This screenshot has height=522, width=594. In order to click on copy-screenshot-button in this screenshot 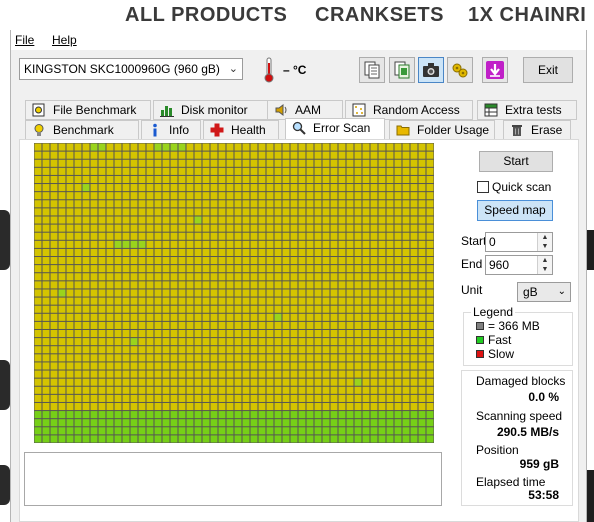, I will do `click(402, 70)`.